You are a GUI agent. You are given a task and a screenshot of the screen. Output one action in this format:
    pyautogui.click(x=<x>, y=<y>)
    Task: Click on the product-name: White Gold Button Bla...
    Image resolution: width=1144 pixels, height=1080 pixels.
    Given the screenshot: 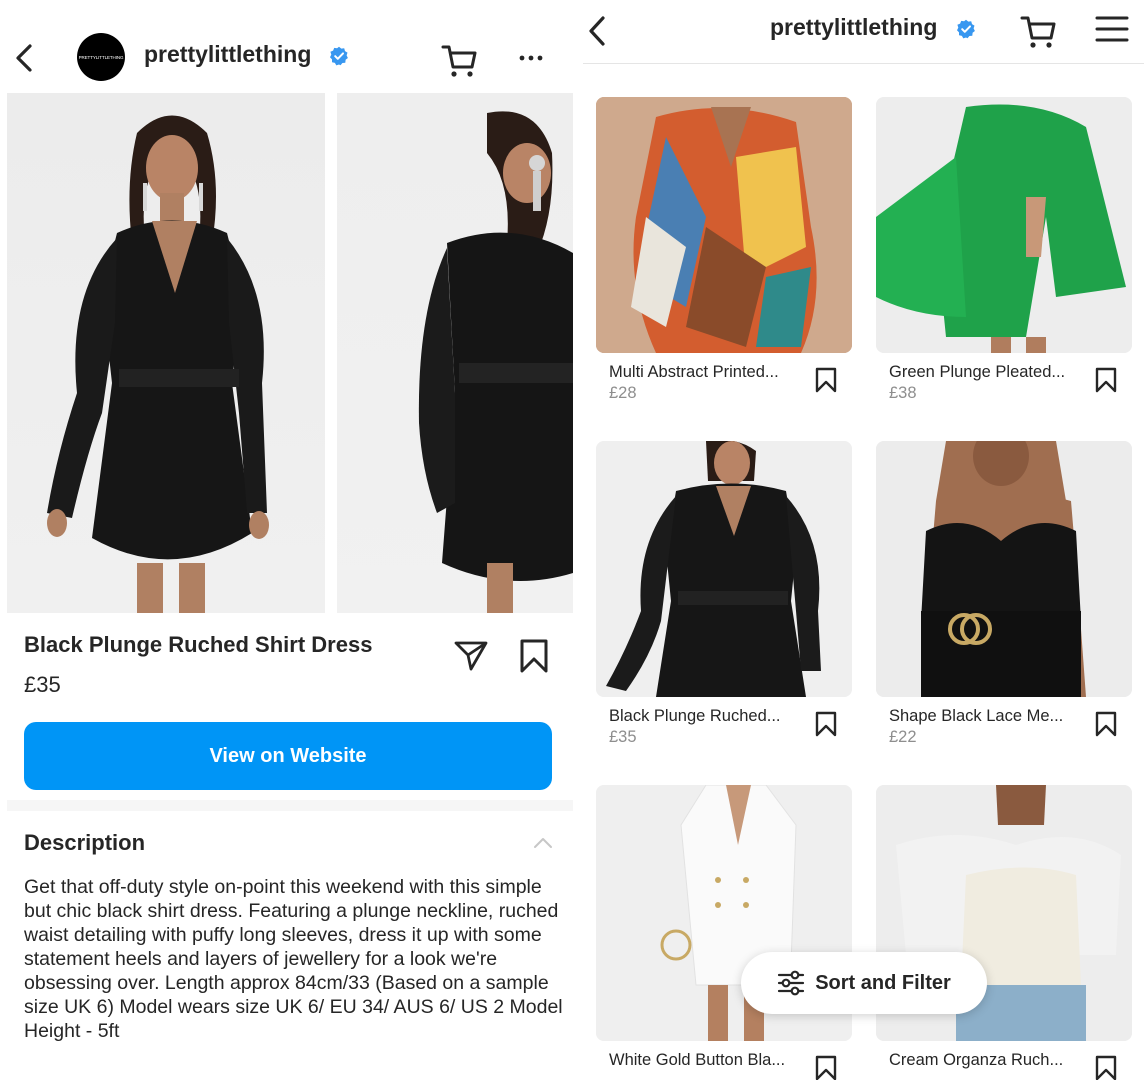 What is the action you would take?
    pyautogui.click(x=697, y=1060)
    